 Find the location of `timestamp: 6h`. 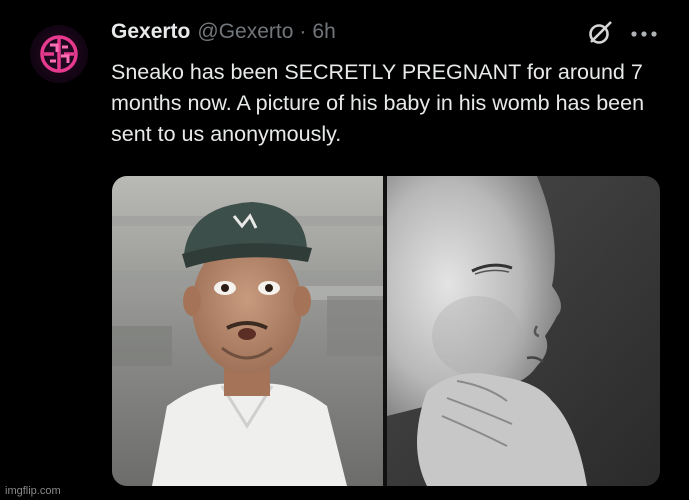

timestamp: 6h is located at coordinates (323, 32).